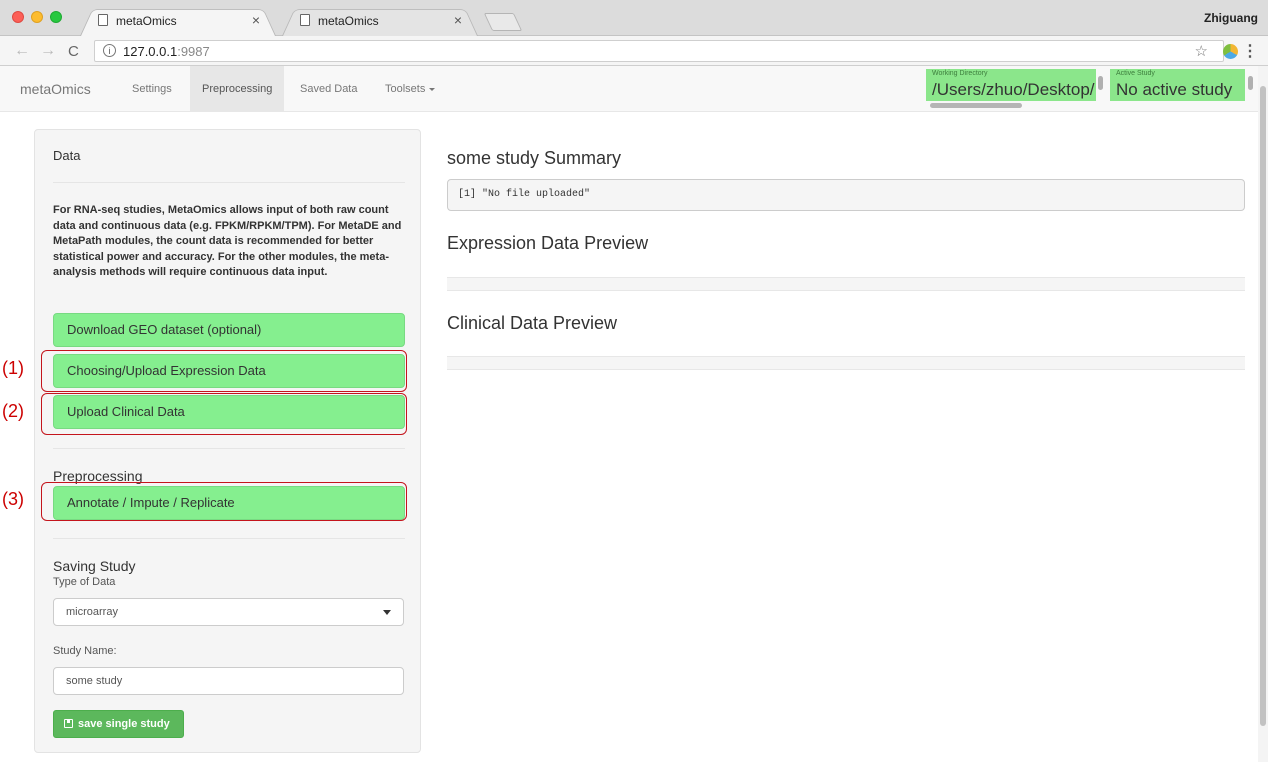 This screenshot has width=1268, height=762. I want to click on nav-toolsets: Toolsets, so click(410, 89).